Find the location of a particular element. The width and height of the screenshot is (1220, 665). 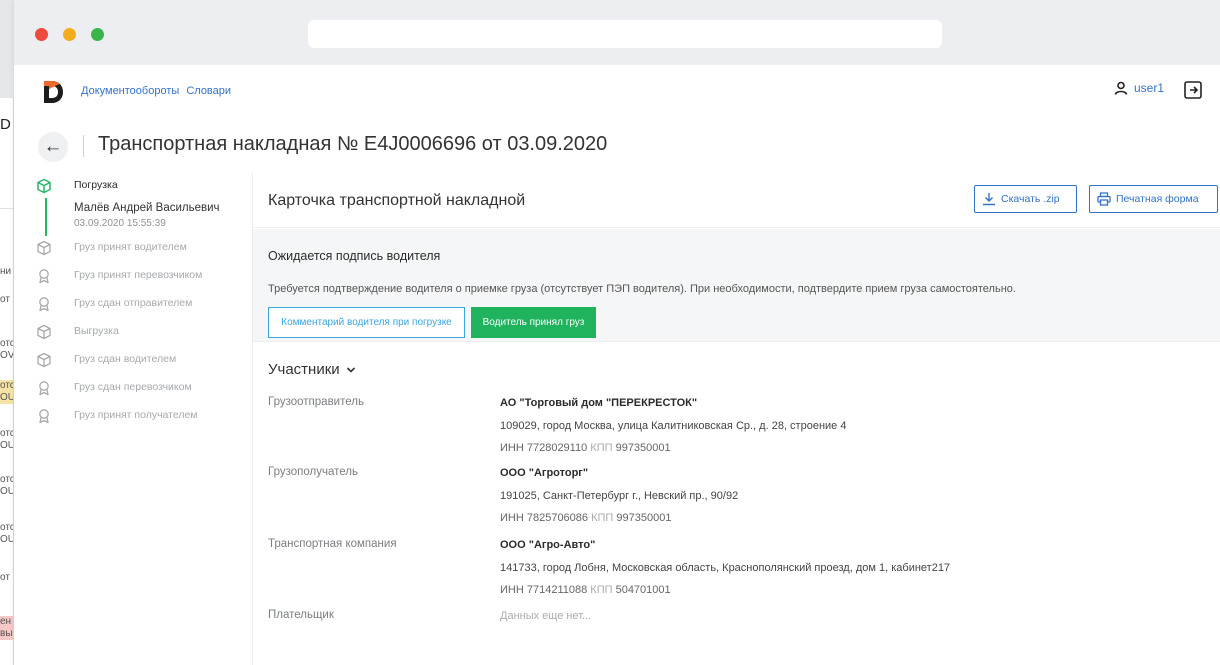

browser-titlebar is located at coordinates (617, 32).